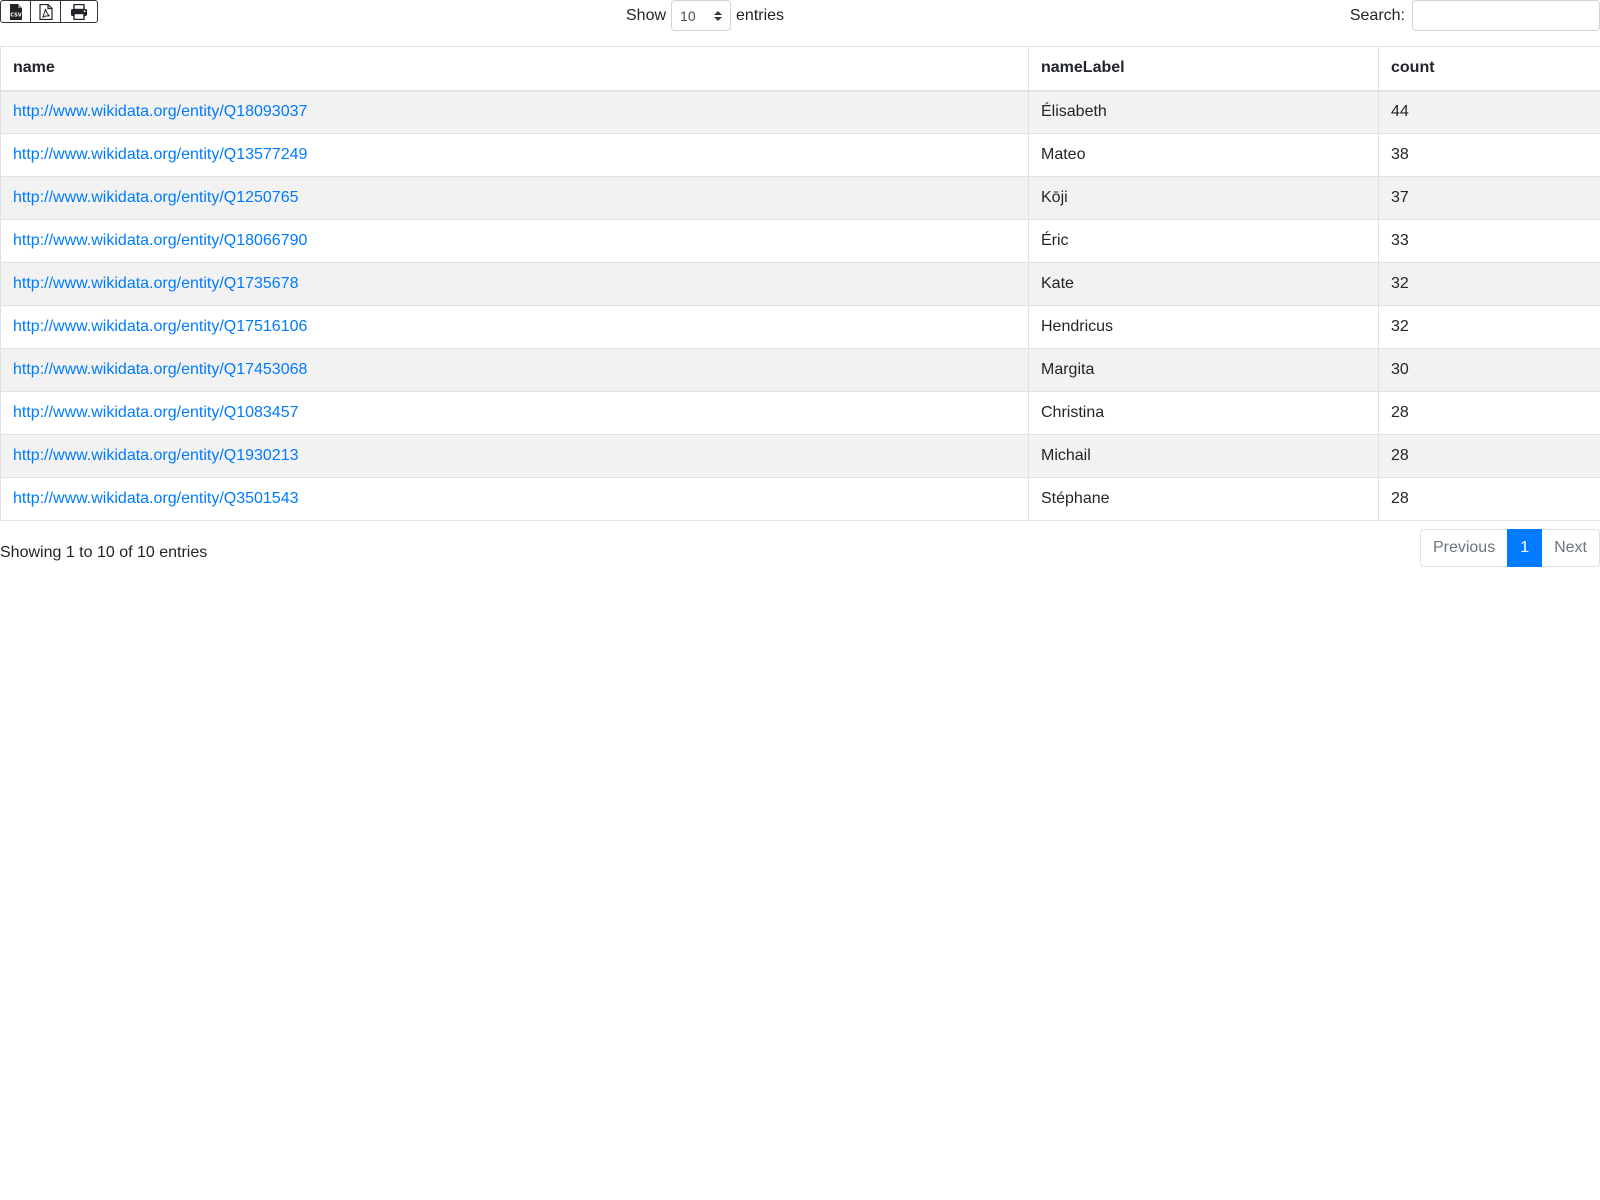 The width and height of the screenshot is (1600, 1200). I want to click on search-control: Search:, so click(1475, 15).